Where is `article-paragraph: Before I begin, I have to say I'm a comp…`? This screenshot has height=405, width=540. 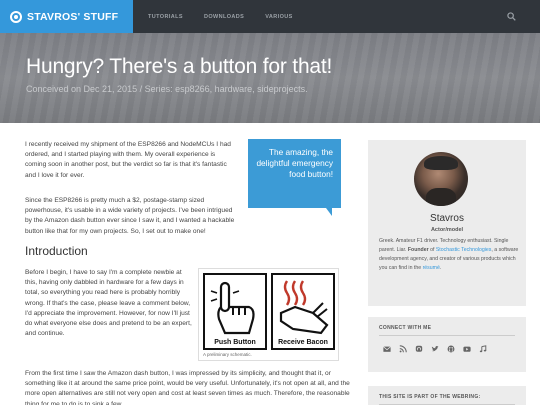 article-paragraph: Before I begin, I have to say I'm a comp… is located at coordinates (108, 303).